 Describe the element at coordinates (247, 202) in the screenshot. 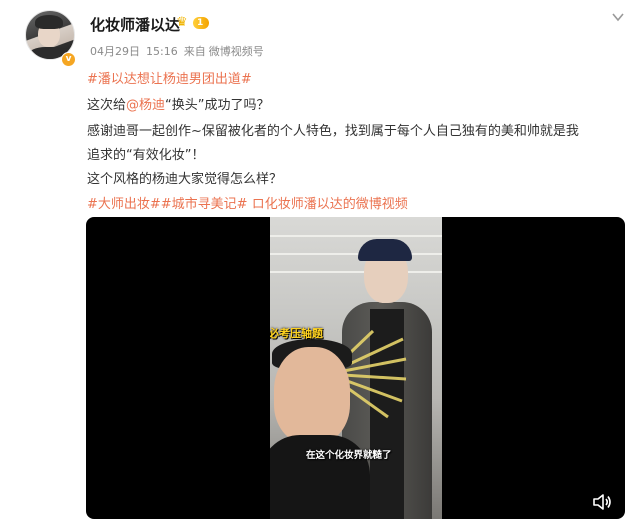

I see `tags-line: #大师出妆##城市寻美记# ロ化妆师潘以达的微博视频` at that location.